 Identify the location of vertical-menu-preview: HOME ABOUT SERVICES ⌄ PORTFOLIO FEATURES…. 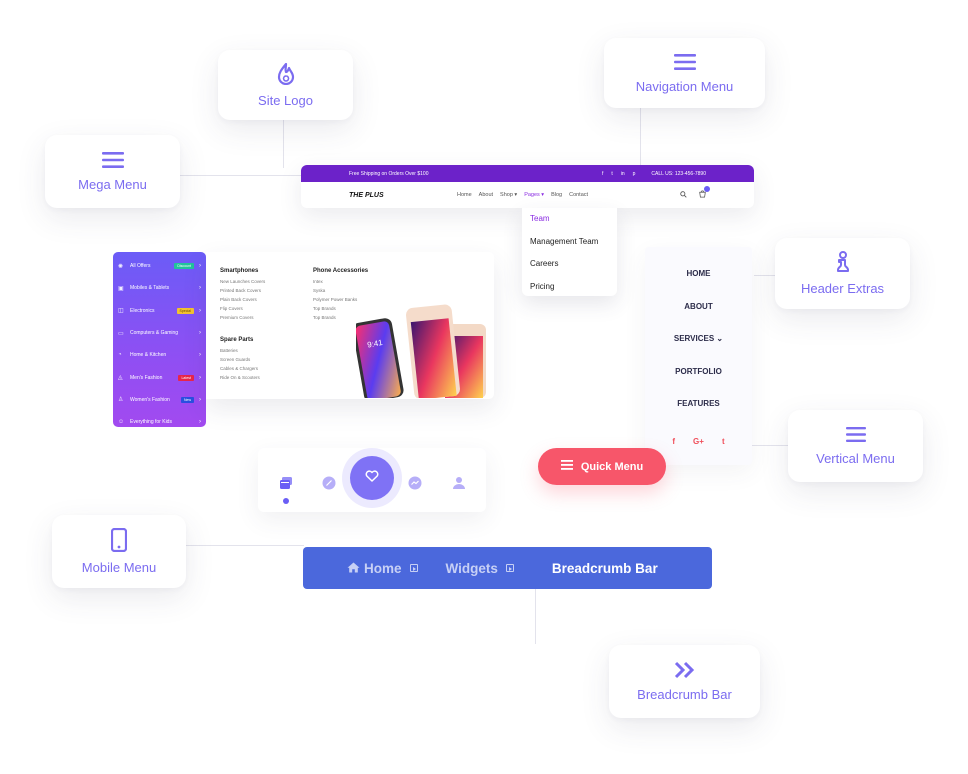
(698, 356).